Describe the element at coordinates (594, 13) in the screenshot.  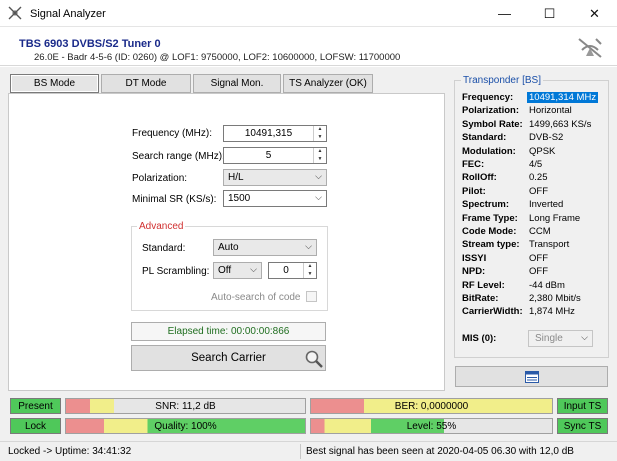
I see `close-button: ✕` at that location.